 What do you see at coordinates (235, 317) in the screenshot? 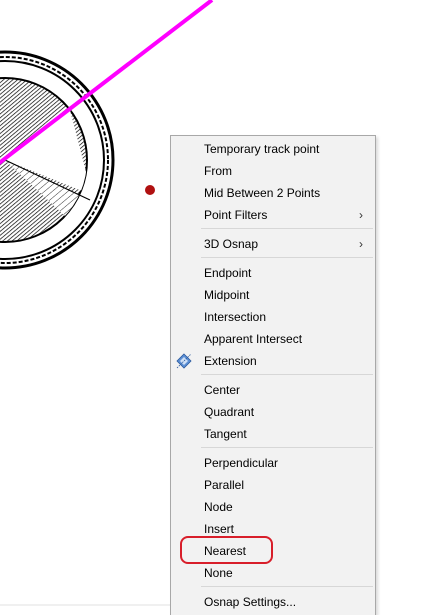
I see `menu-item-label: Intersection` at bounding box center [235, 317].